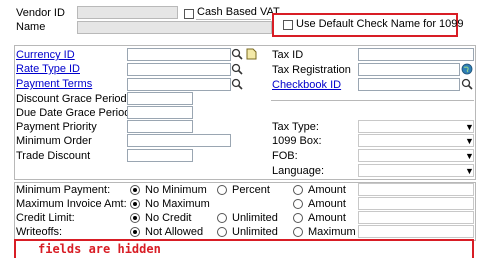 This screenshot has width=492, height=258. Describe the element at coordinates (409, 84) in the screenshot. I see `checkbook-id-field` at that location.